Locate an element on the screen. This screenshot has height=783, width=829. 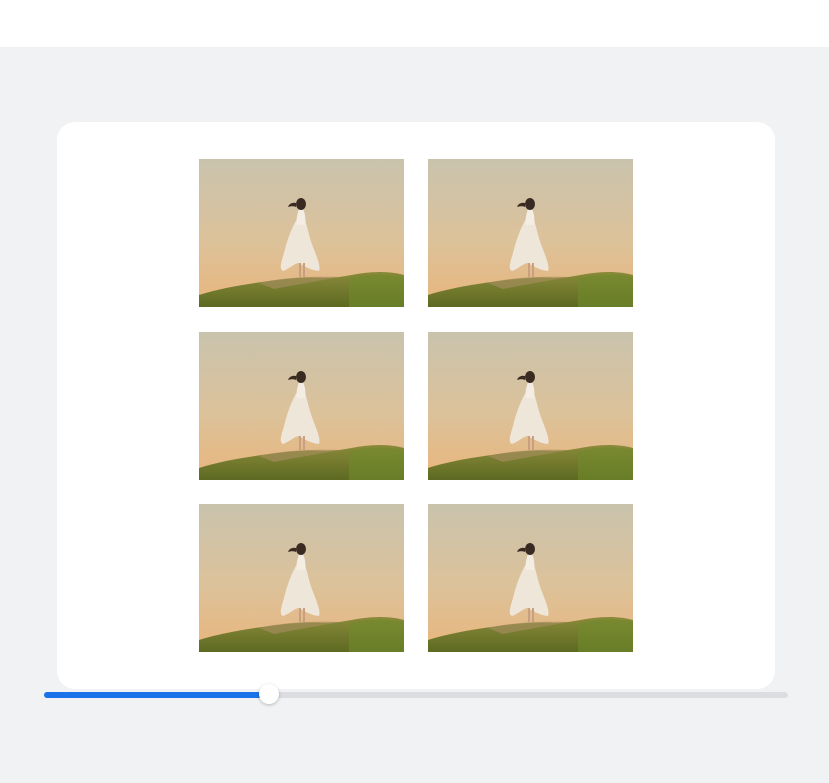
slider-fill is located at coordinates (157, 695).